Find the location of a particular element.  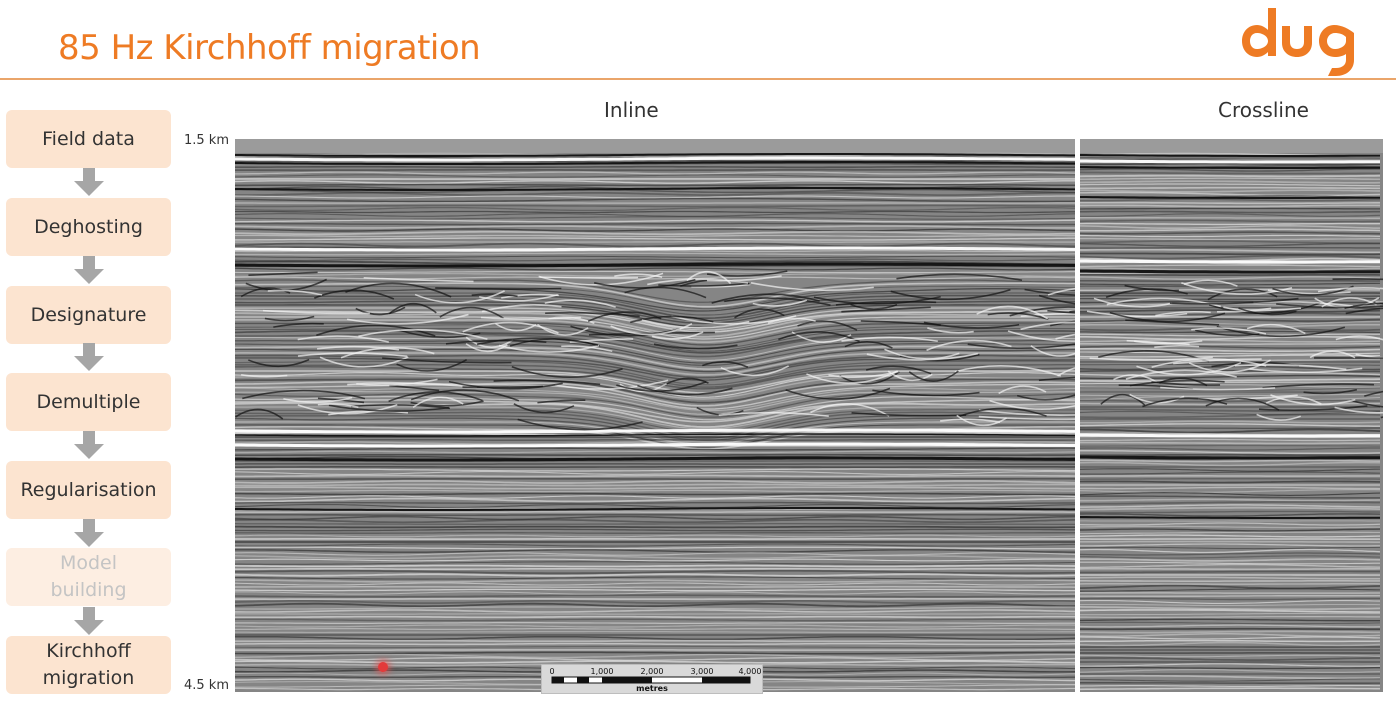

crossline-label: Crossline is located at coordinates (1263, 110).